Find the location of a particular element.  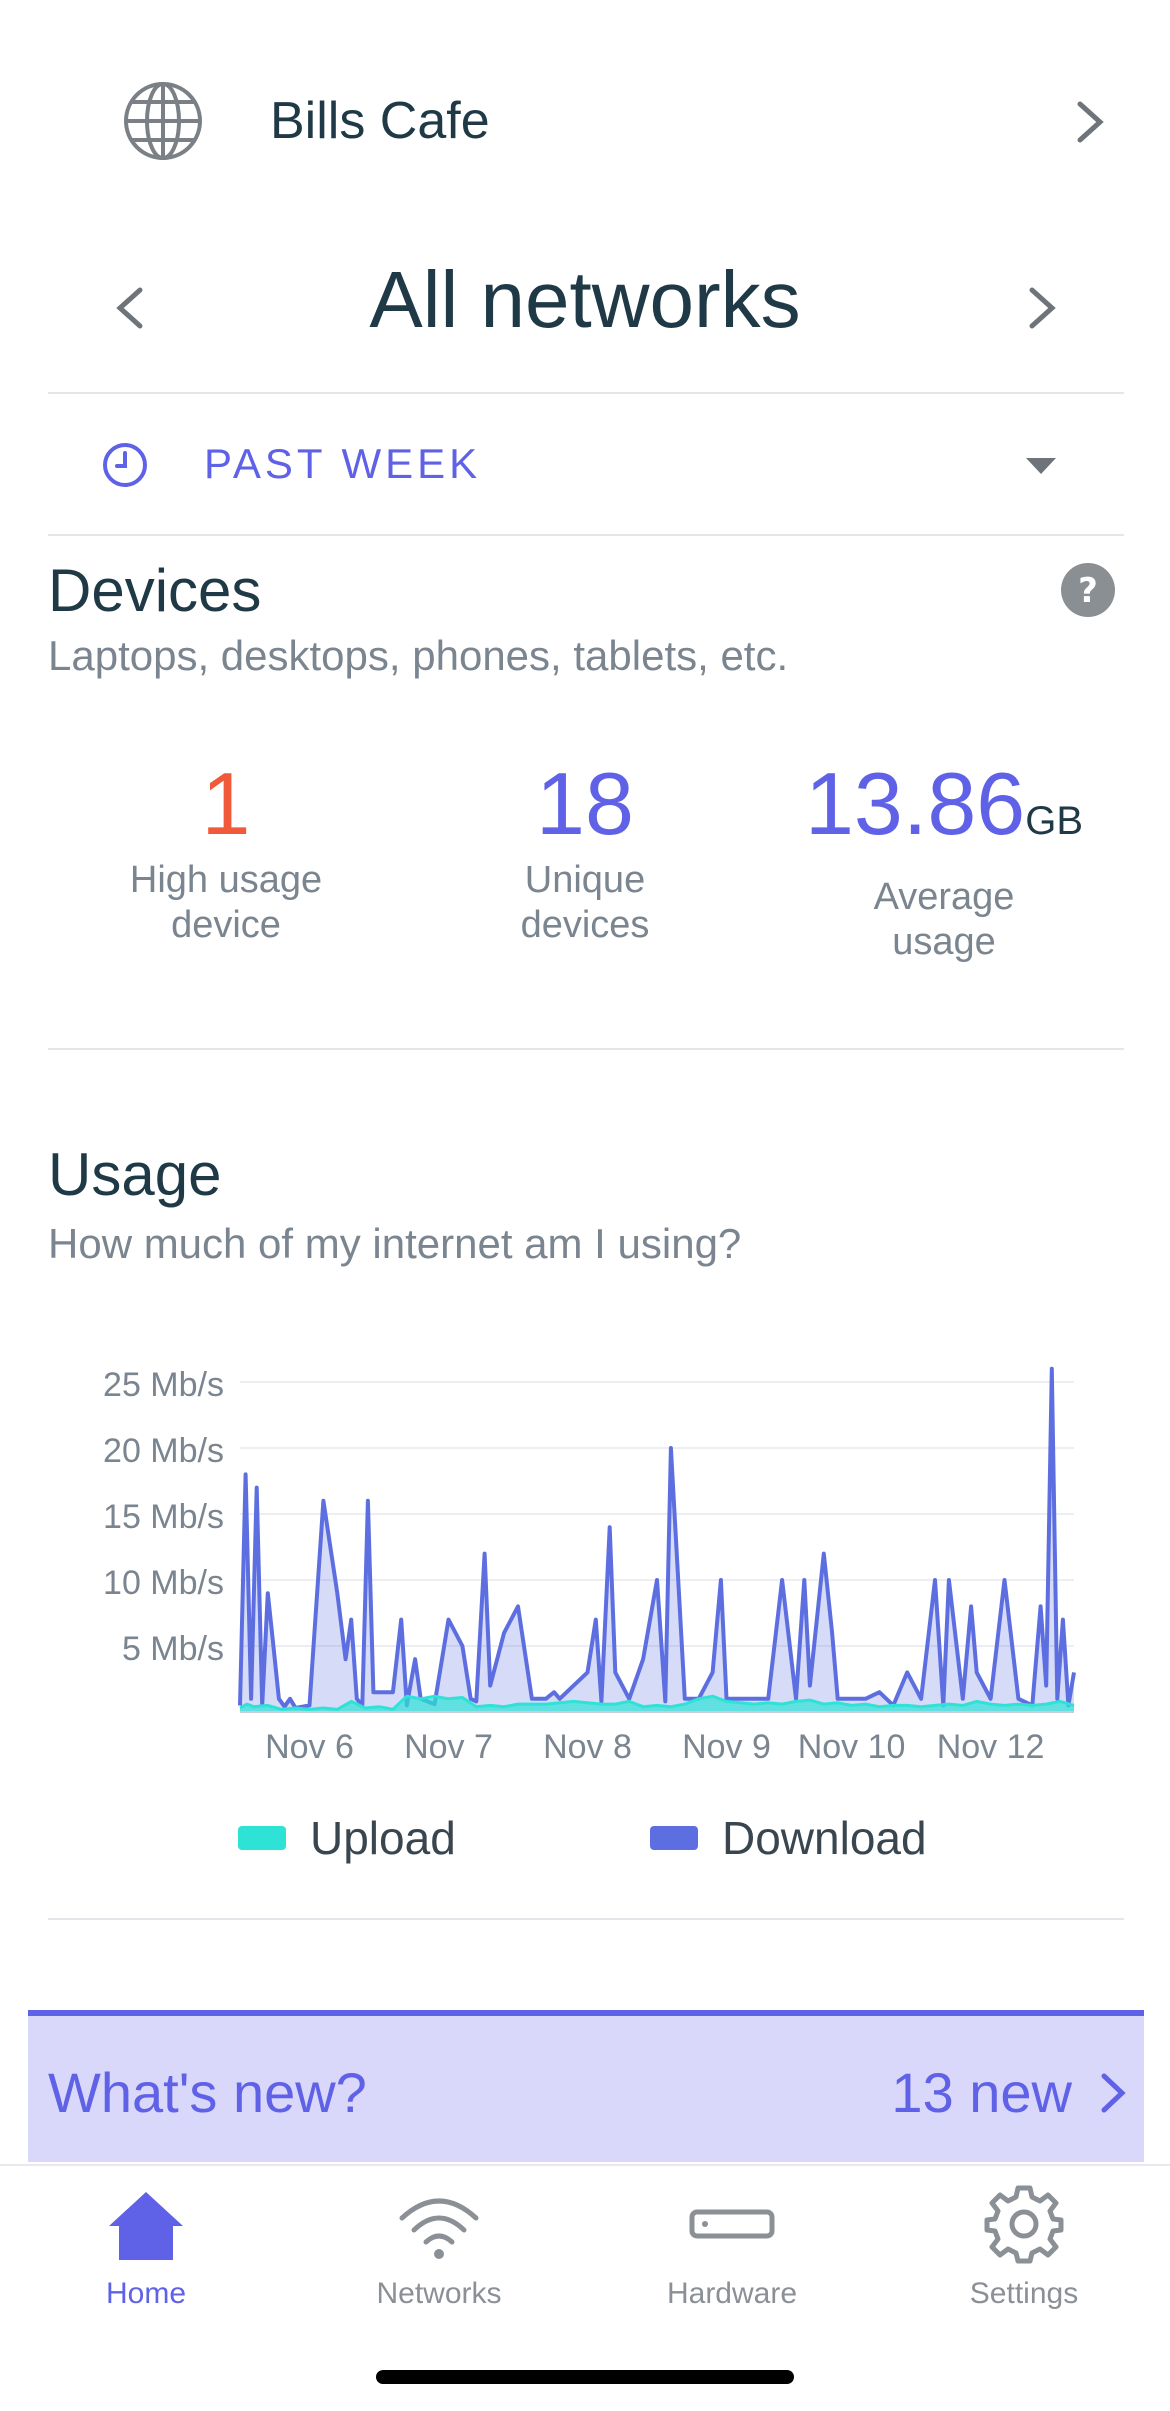

network-switcher: All networks is located at coordinates (585, 295).